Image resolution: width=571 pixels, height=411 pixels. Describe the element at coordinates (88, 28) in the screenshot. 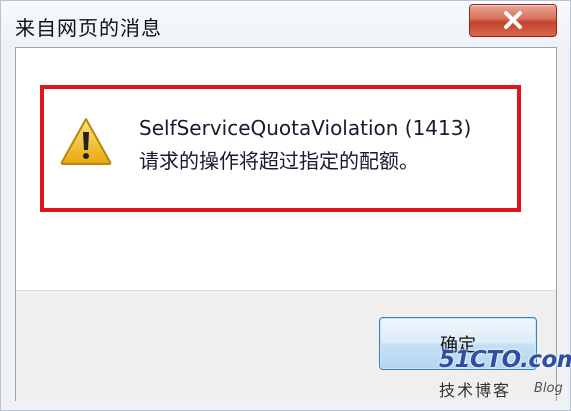

I see `dialog-title: 来自网页的消息` at that location.